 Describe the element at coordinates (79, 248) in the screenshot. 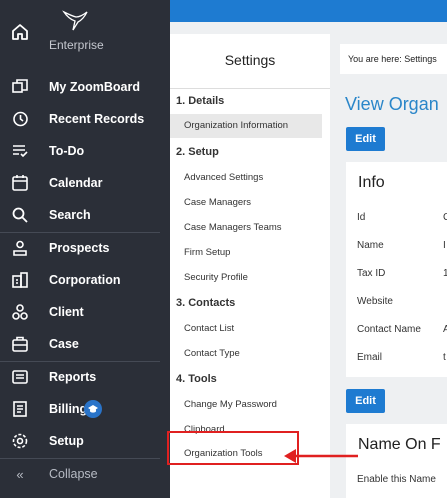

I see `sidebar-item-label: Prospects` at that location.